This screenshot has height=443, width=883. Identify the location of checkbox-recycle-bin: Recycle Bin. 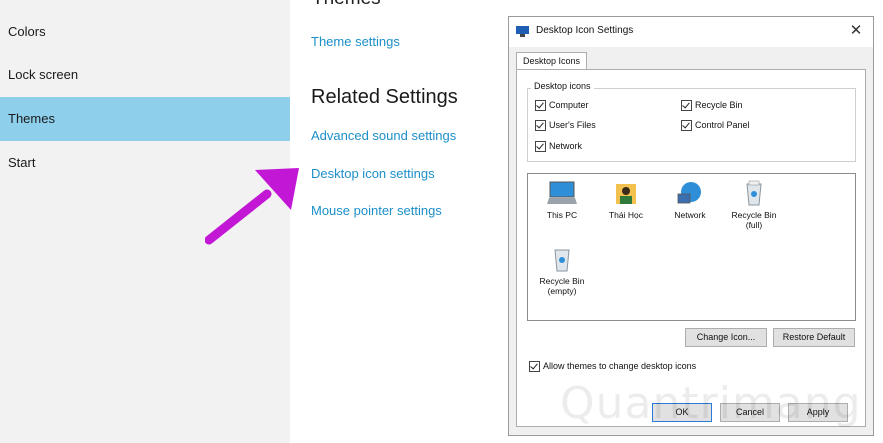
(712, 105).